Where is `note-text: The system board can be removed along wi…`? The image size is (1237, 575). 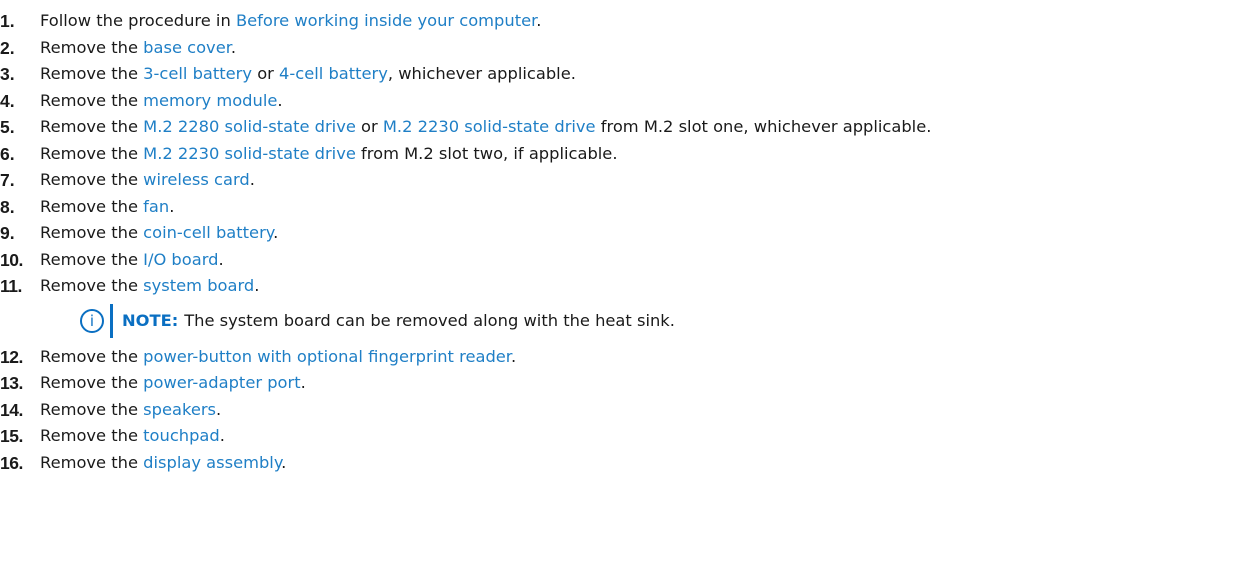 note-text: The system board can be removed along wi… is located at coordinates (429, 320).